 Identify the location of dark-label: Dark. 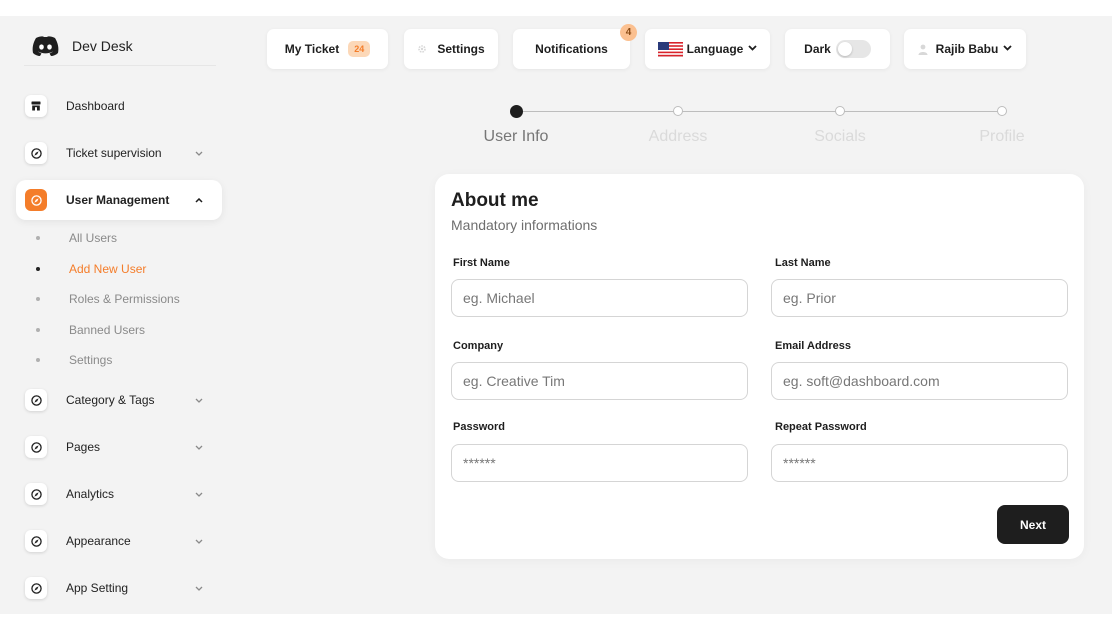
(817, 49).